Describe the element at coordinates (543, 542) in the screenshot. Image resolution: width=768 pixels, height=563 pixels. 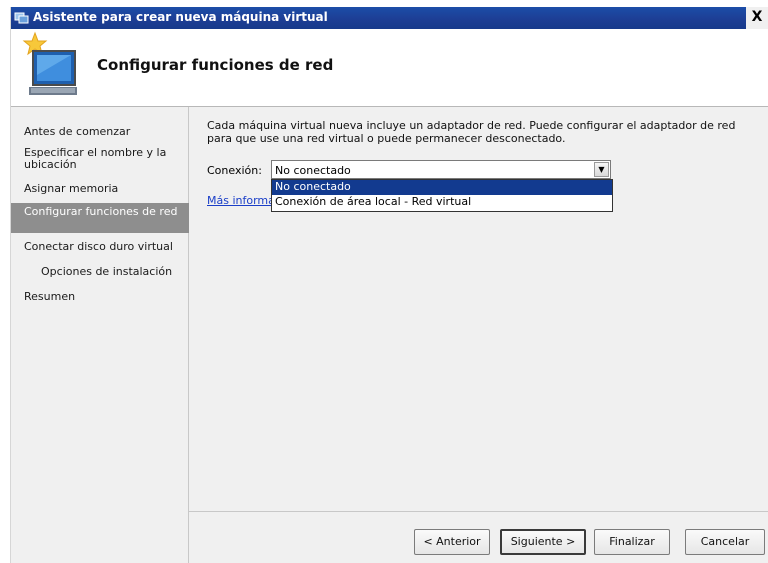
I see `next-button: Siguiente >` at that location.